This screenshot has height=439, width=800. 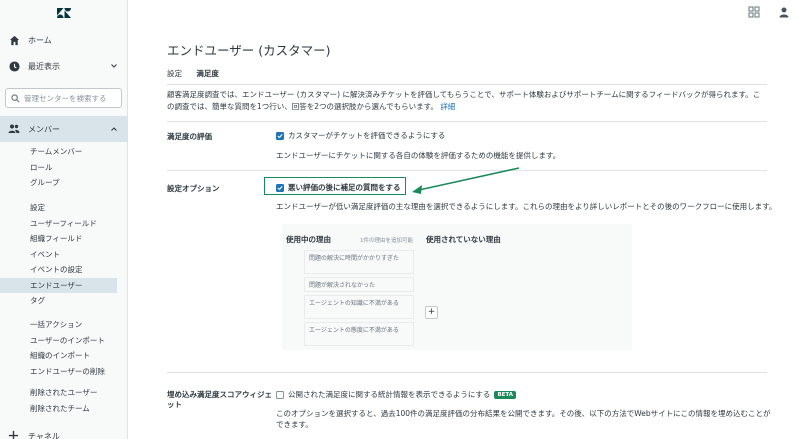 I want to click on sidebar-item-label: ホーム, so click(x=40, y=40).